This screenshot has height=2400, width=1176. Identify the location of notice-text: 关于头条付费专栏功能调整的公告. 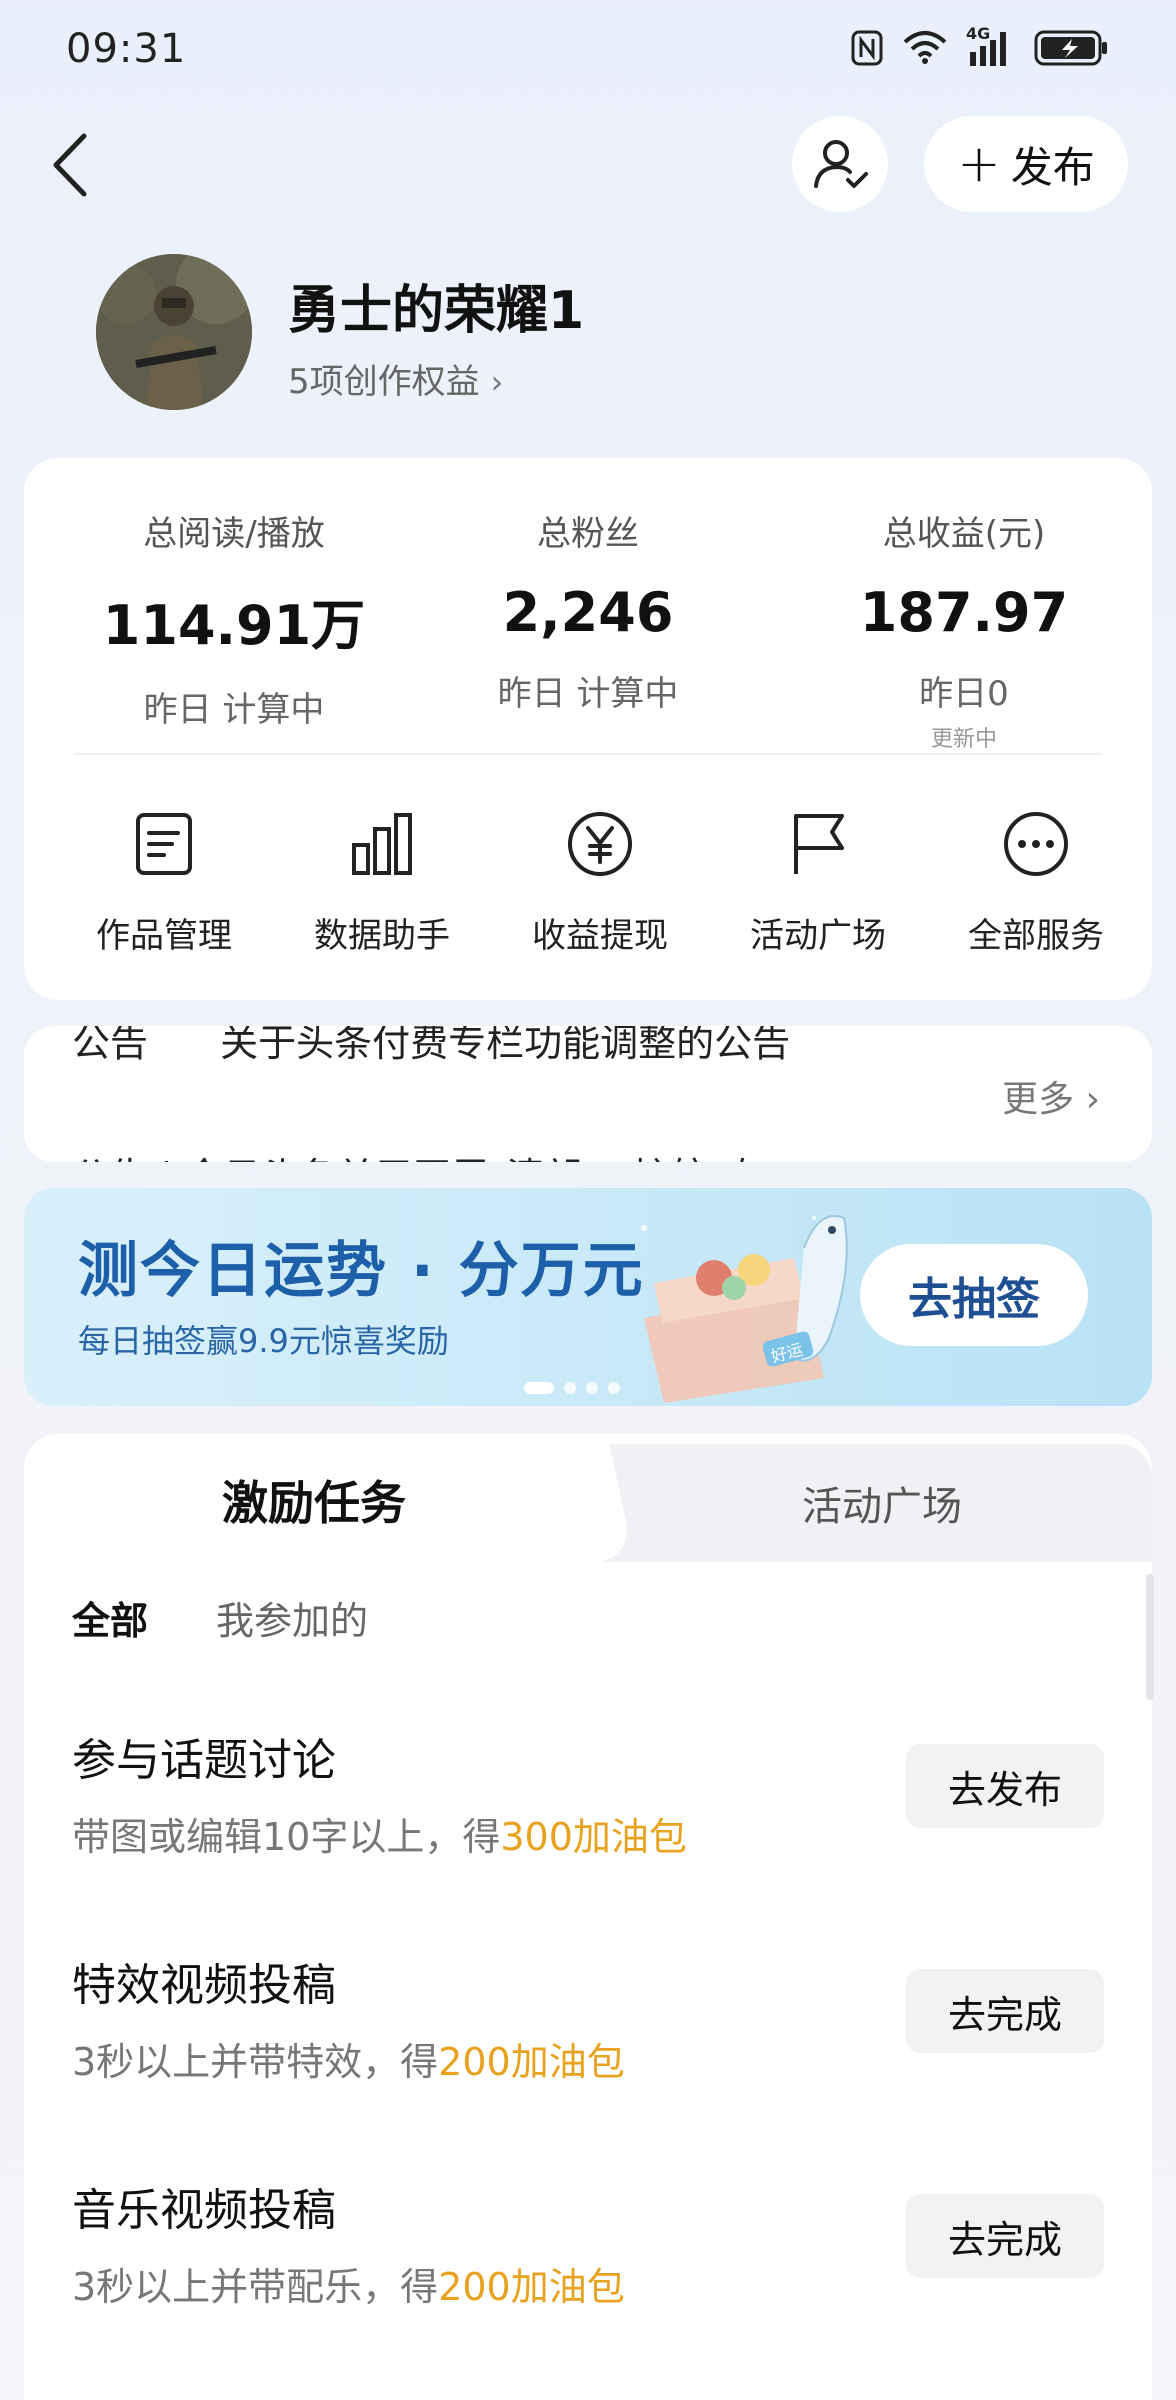
(505, 1045).